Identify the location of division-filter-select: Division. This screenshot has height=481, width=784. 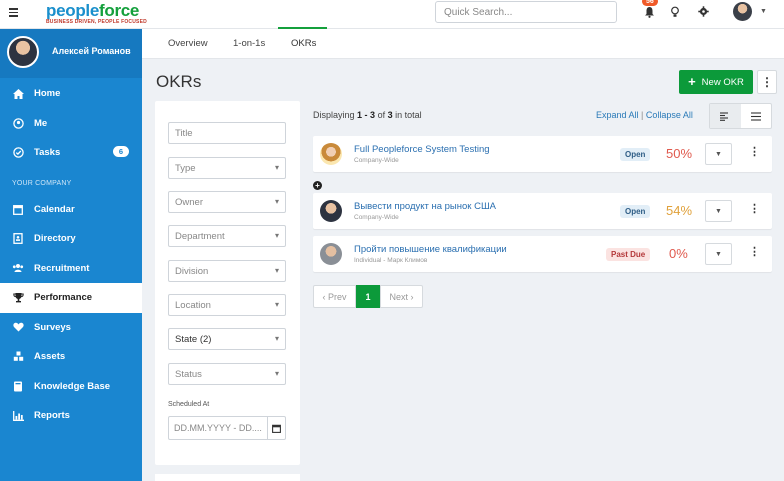
(227, 271).